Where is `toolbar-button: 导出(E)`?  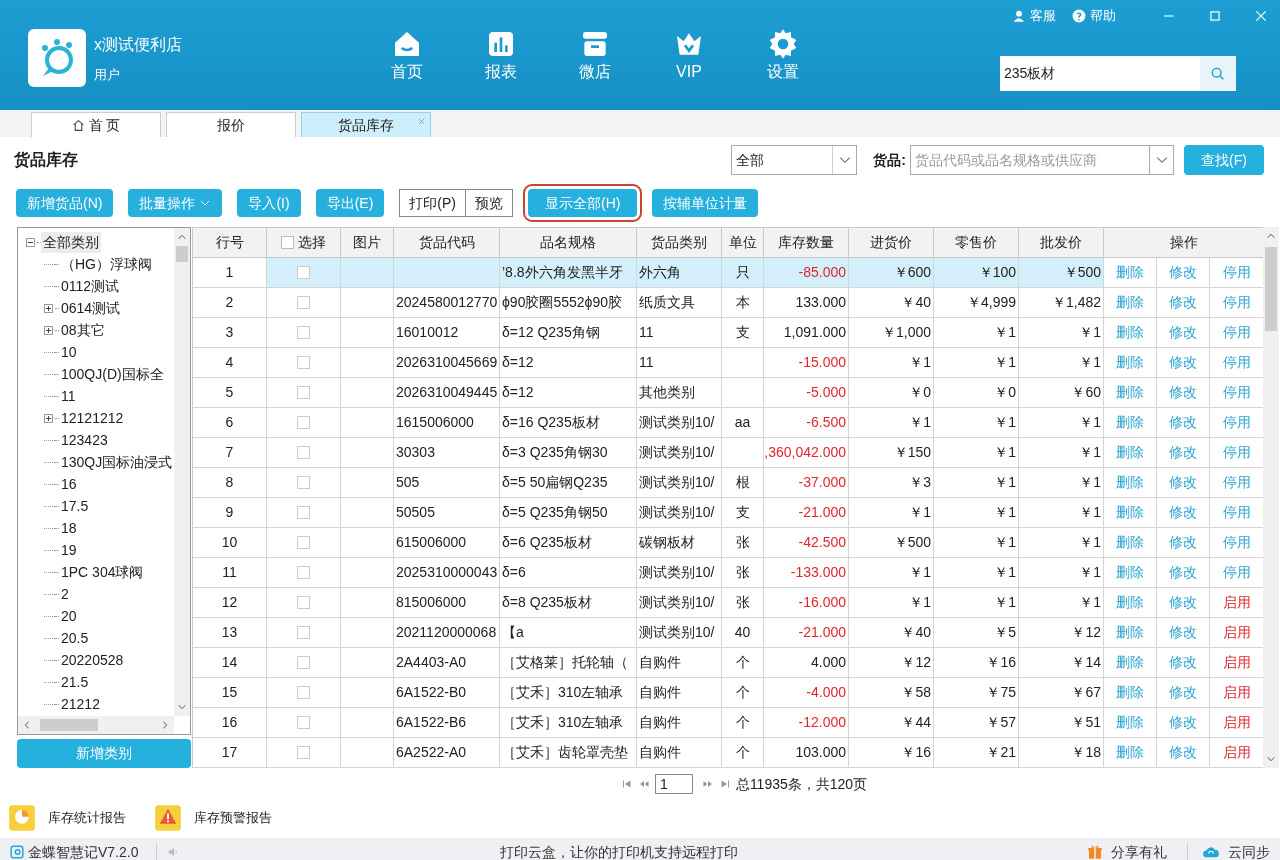
toolbar-button: 导出(E) is located at coordinates (350, 203).